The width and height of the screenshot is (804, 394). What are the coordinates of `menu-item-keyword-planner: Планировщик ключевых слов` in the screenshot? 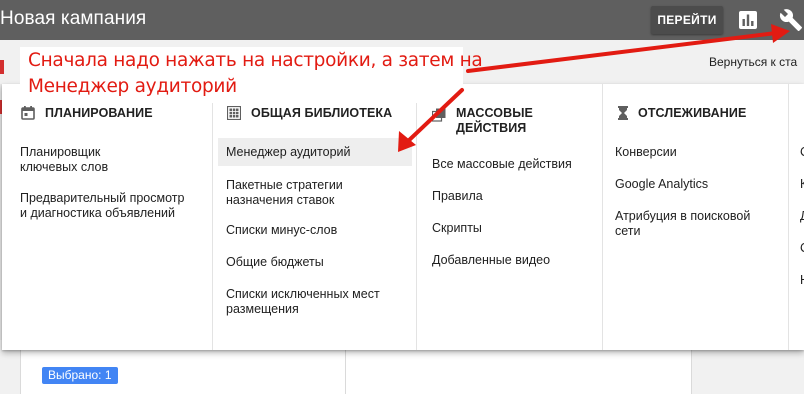 It's located at (64, 160).